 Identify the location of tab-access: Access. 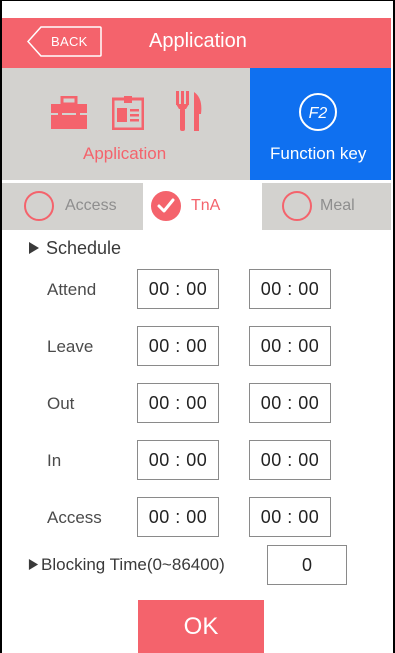
(72, 206).